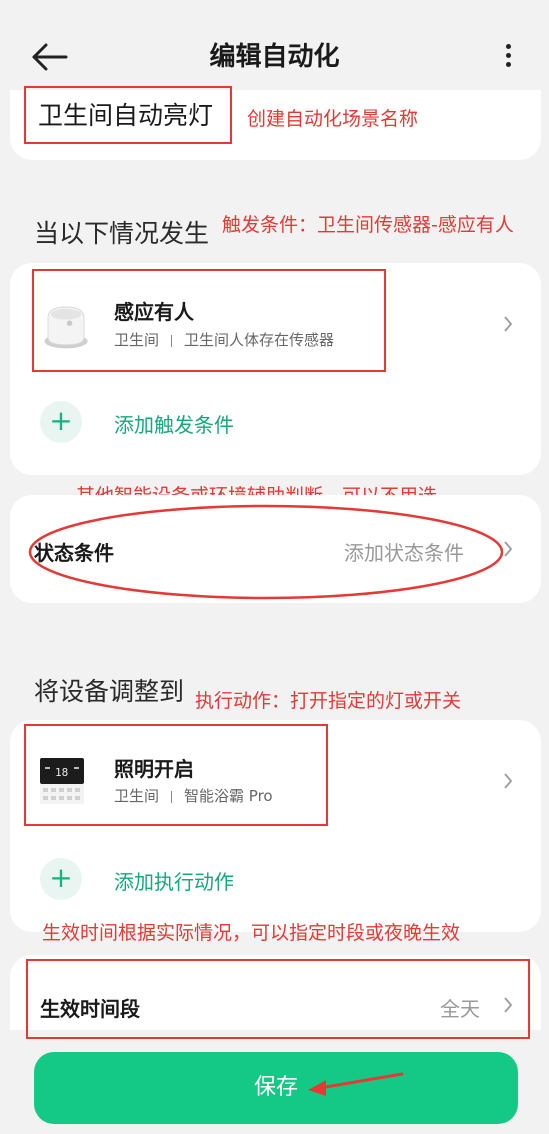 Image resolution: width=549 pixels, height=1134 pixels. I want to click on annotation-action: 执行动作：打开指定的灯或开关, so click(328, 701).